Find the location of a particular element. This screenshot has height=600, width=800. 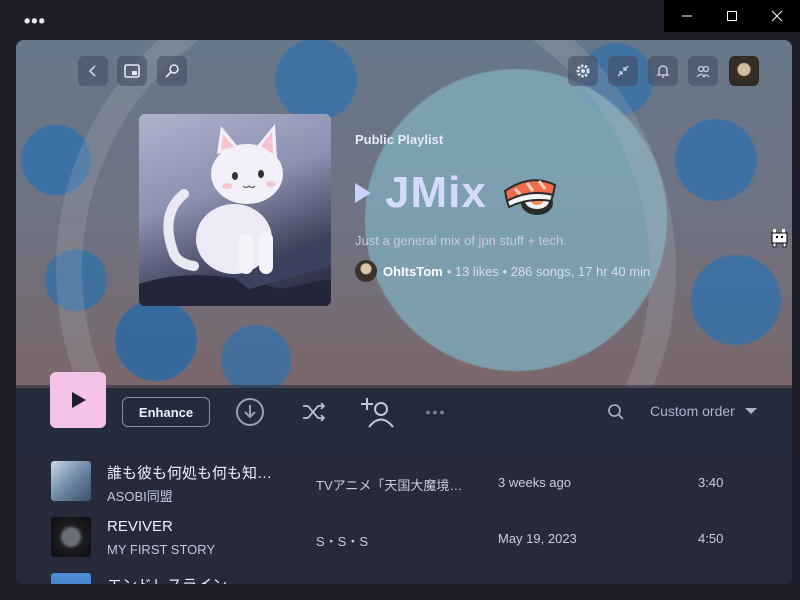

app-menu-button: ••• is located at coordinates (35, 21).